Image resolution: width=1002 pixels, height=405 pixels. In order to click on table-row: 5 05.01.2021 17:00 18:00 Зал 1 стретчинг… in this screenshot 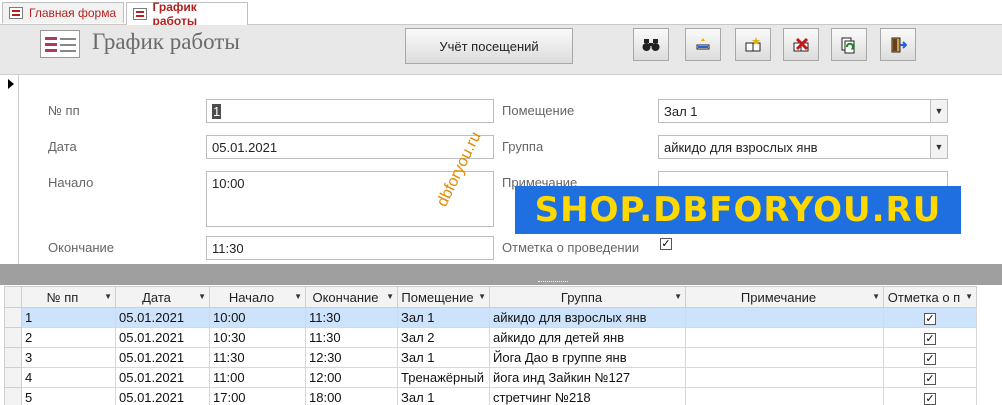, I will do `click(490, 396)`.